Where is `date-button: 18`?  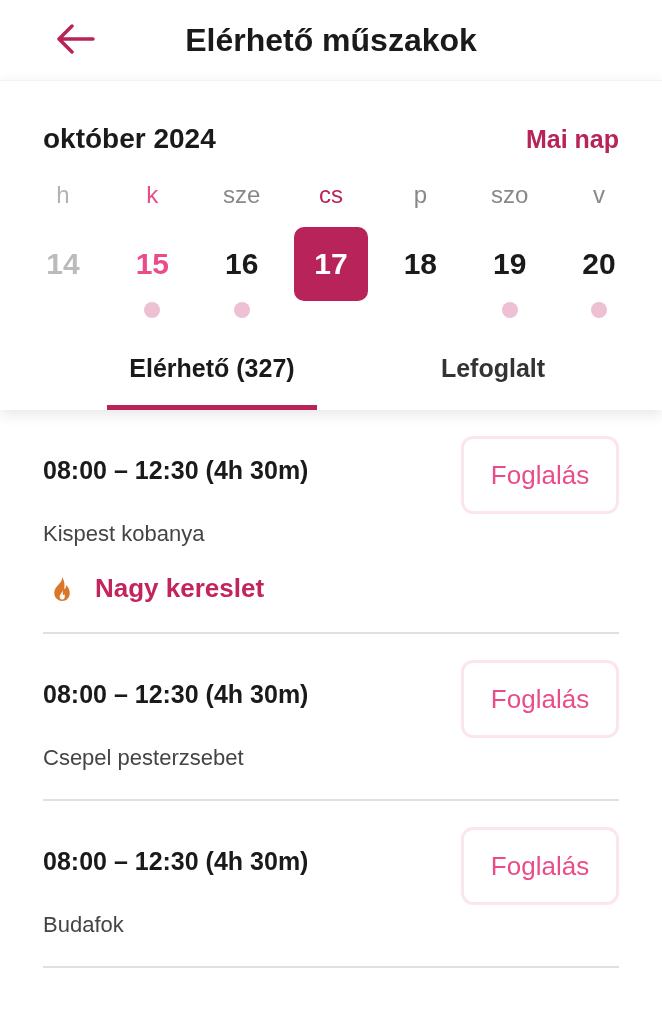 date-button: 18 is located at coordinates (420, 264).